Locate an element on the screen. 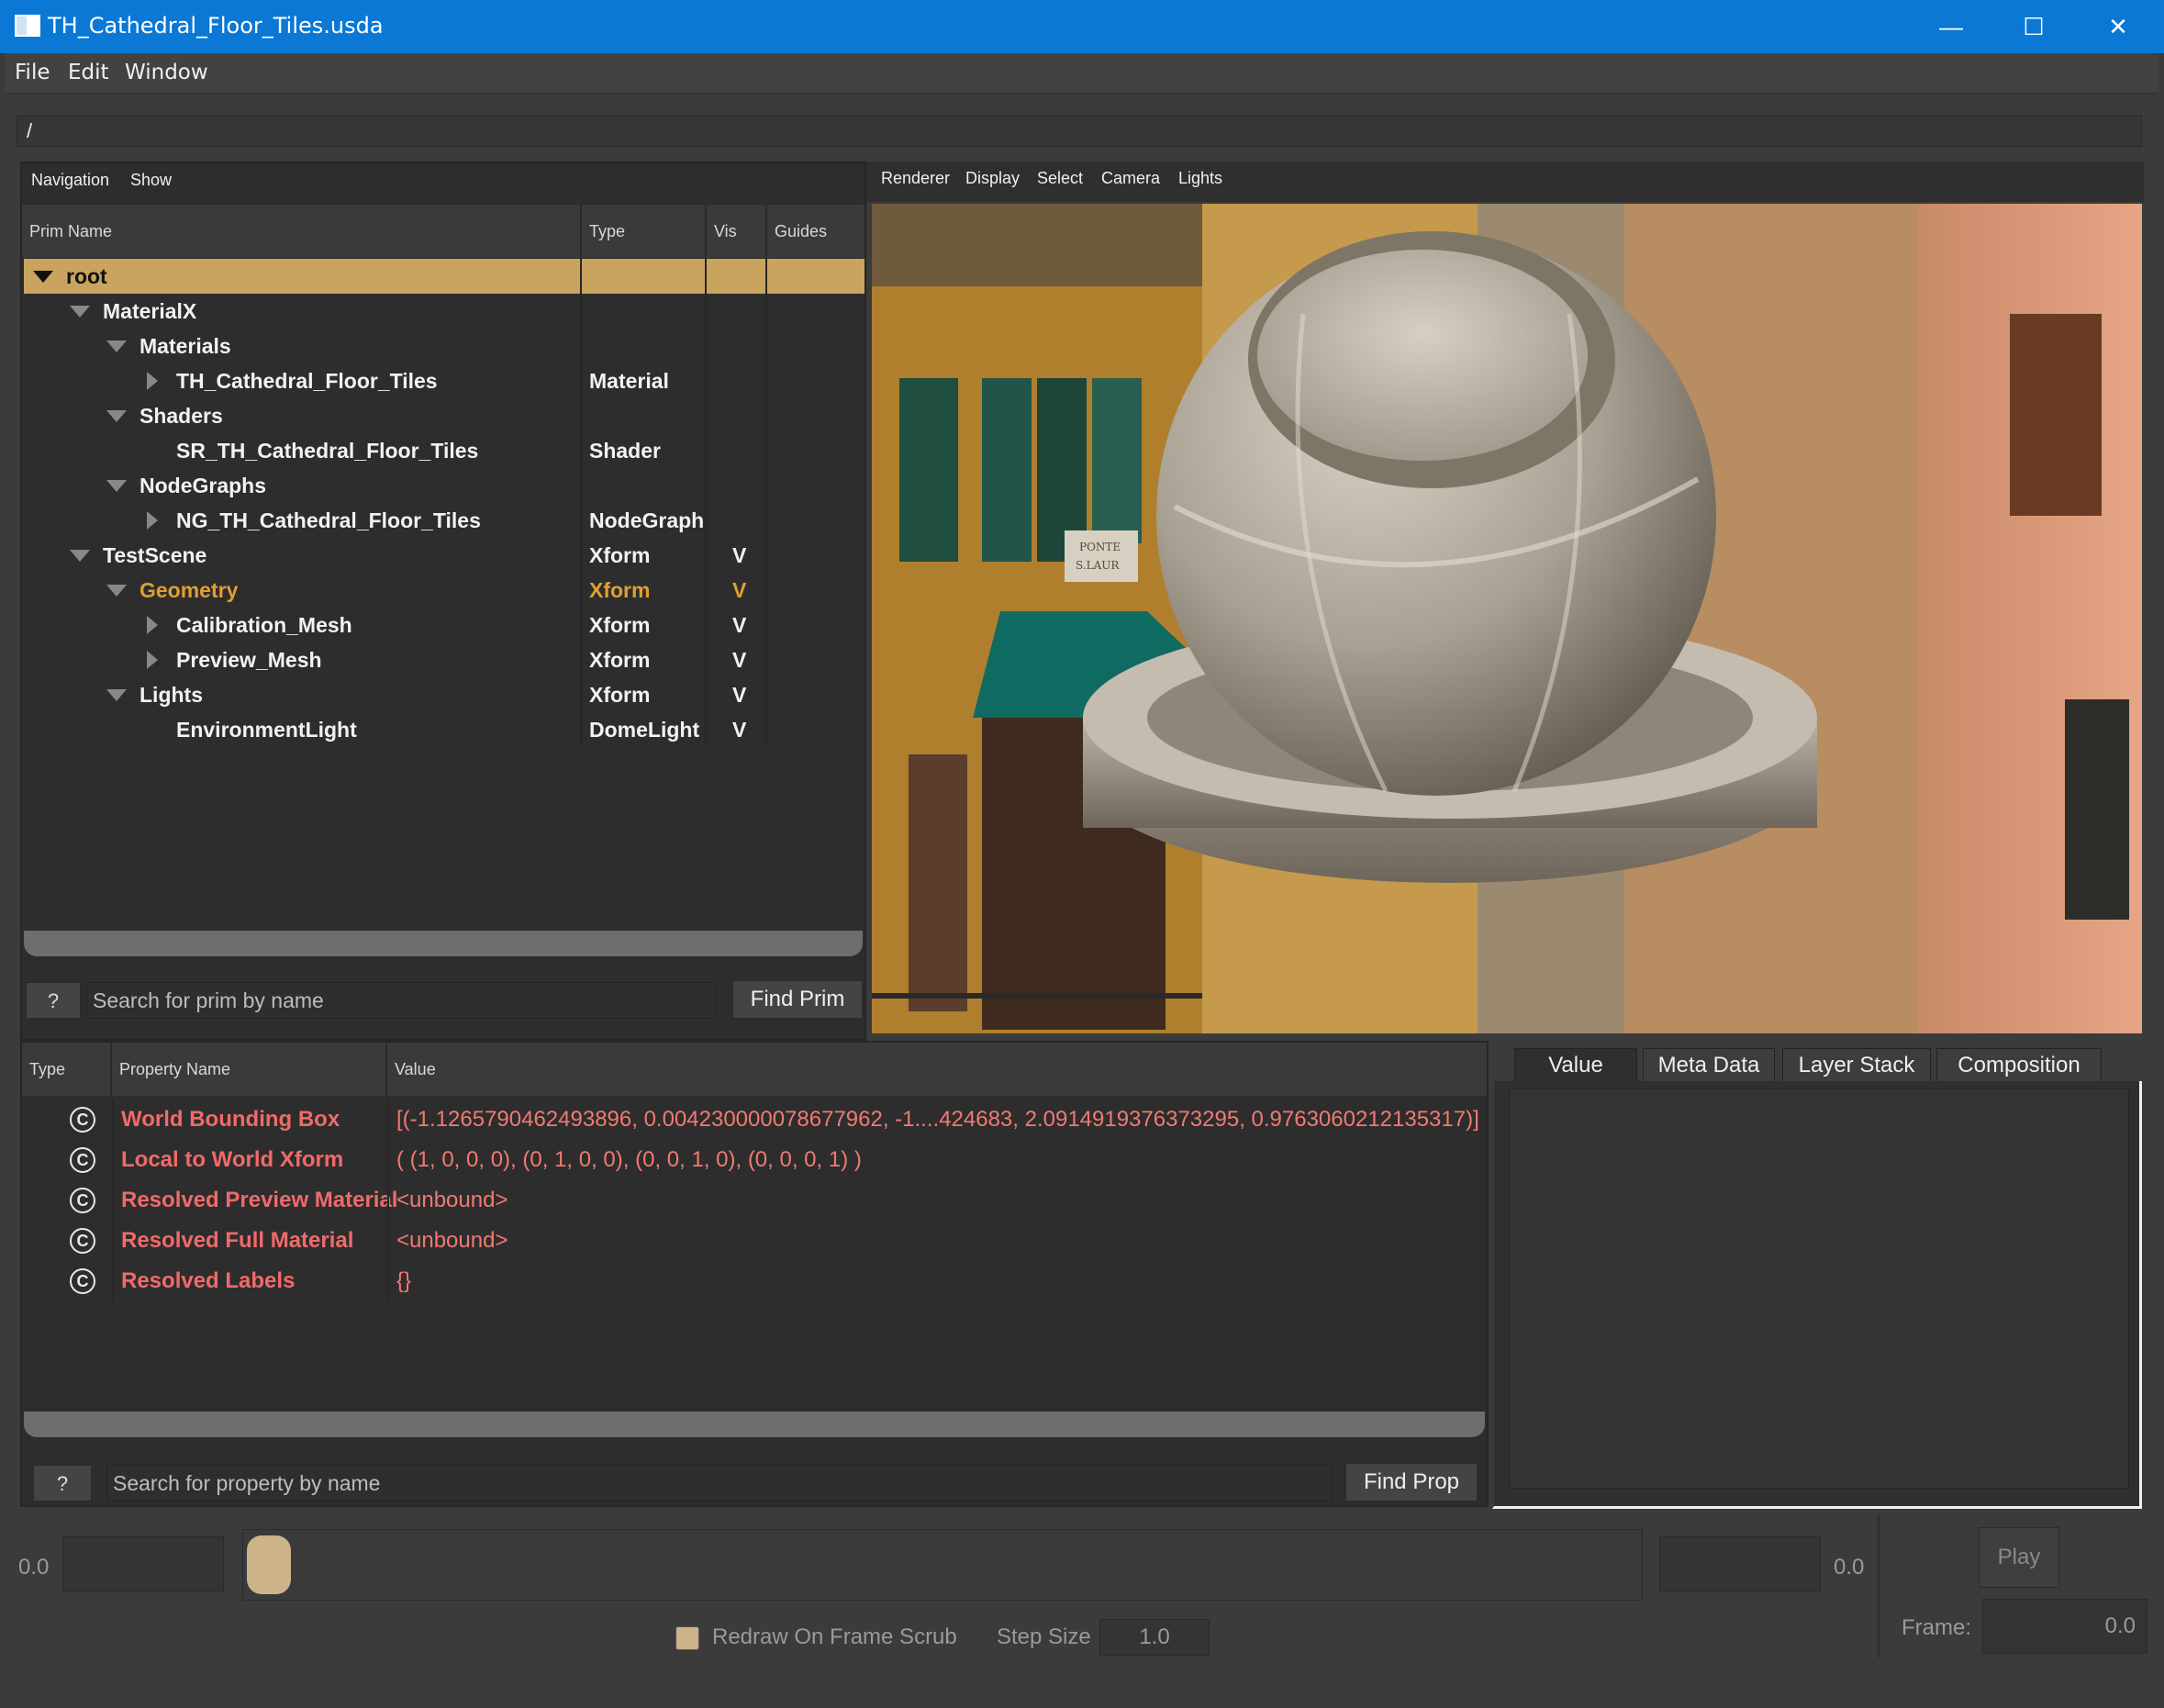 This screenshot has height=1708, width=2164. end-frame-field is located at coordinates (1740, 1563).